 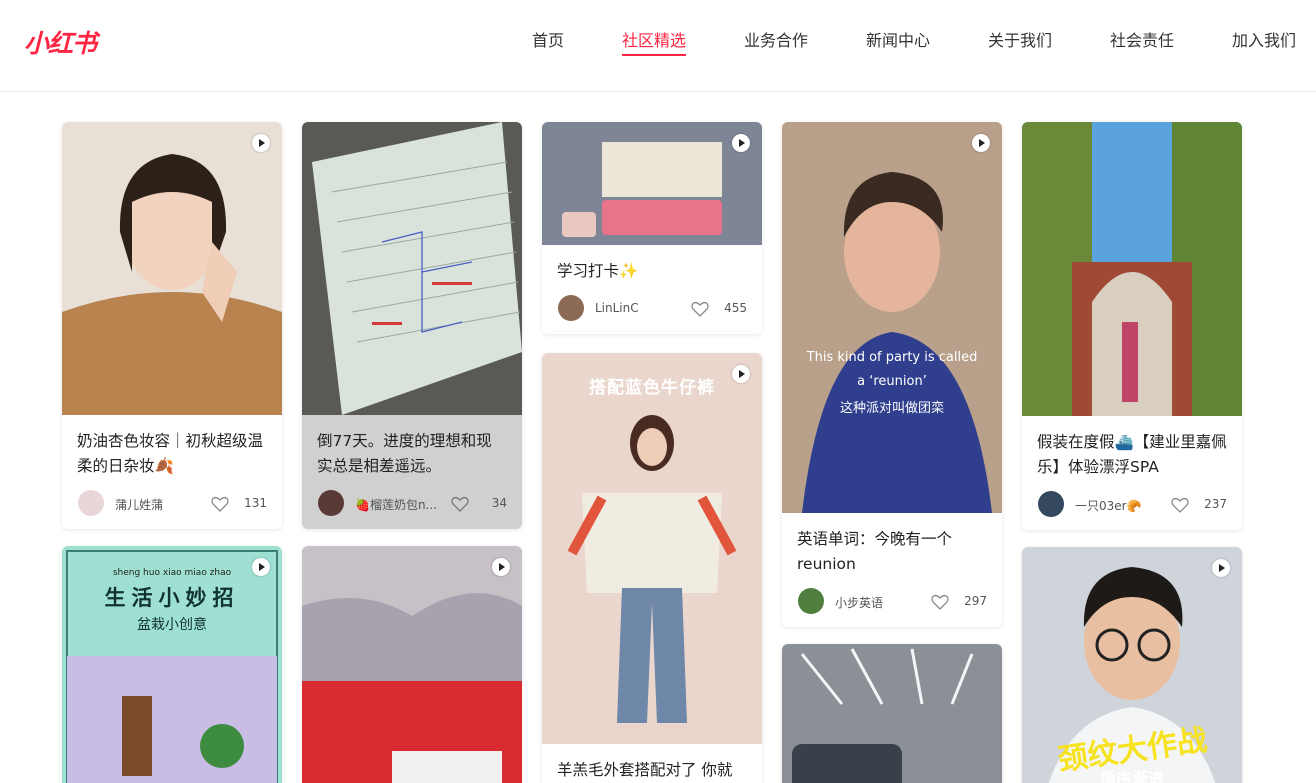 What do you see at coordinates (1131, 776) in the screenshot?
I see `cover-subtitle: 循序渐进` at bounding box center [1131, 776].